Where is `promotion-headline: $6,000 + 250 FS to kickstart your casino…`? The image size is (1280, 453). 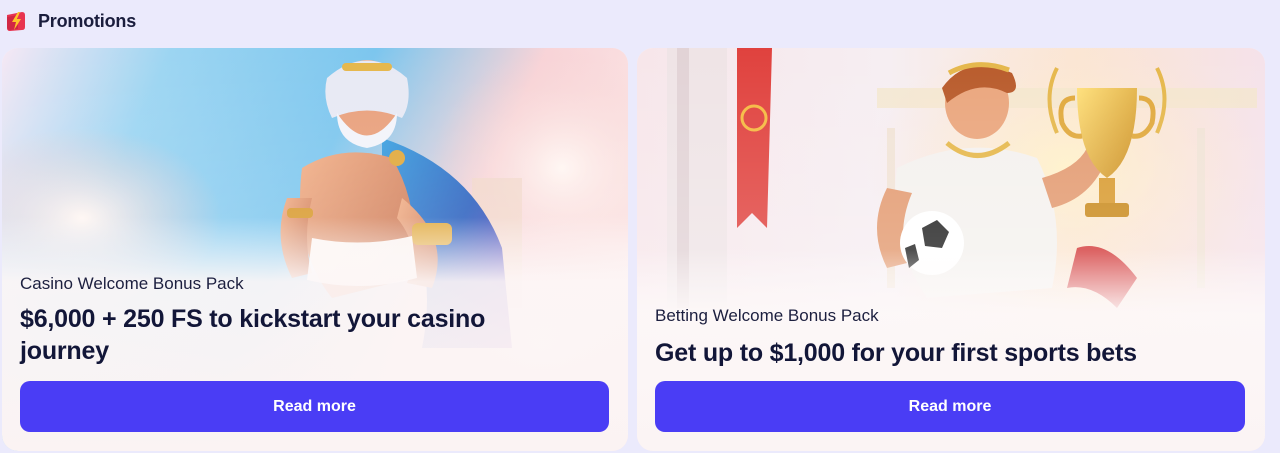
promotion-headline: $6,000 + 250 FS to kickstart your casino… is located at coordinates (253, 335).